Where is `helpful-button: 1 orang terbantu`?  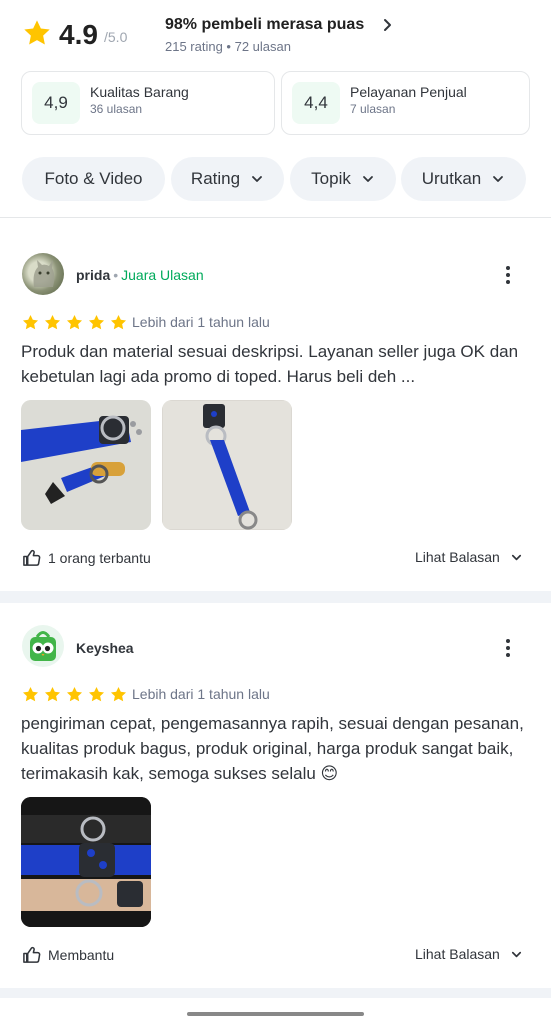 helpful-button: 1 orang terbantu is located at coordinates (86, 557).